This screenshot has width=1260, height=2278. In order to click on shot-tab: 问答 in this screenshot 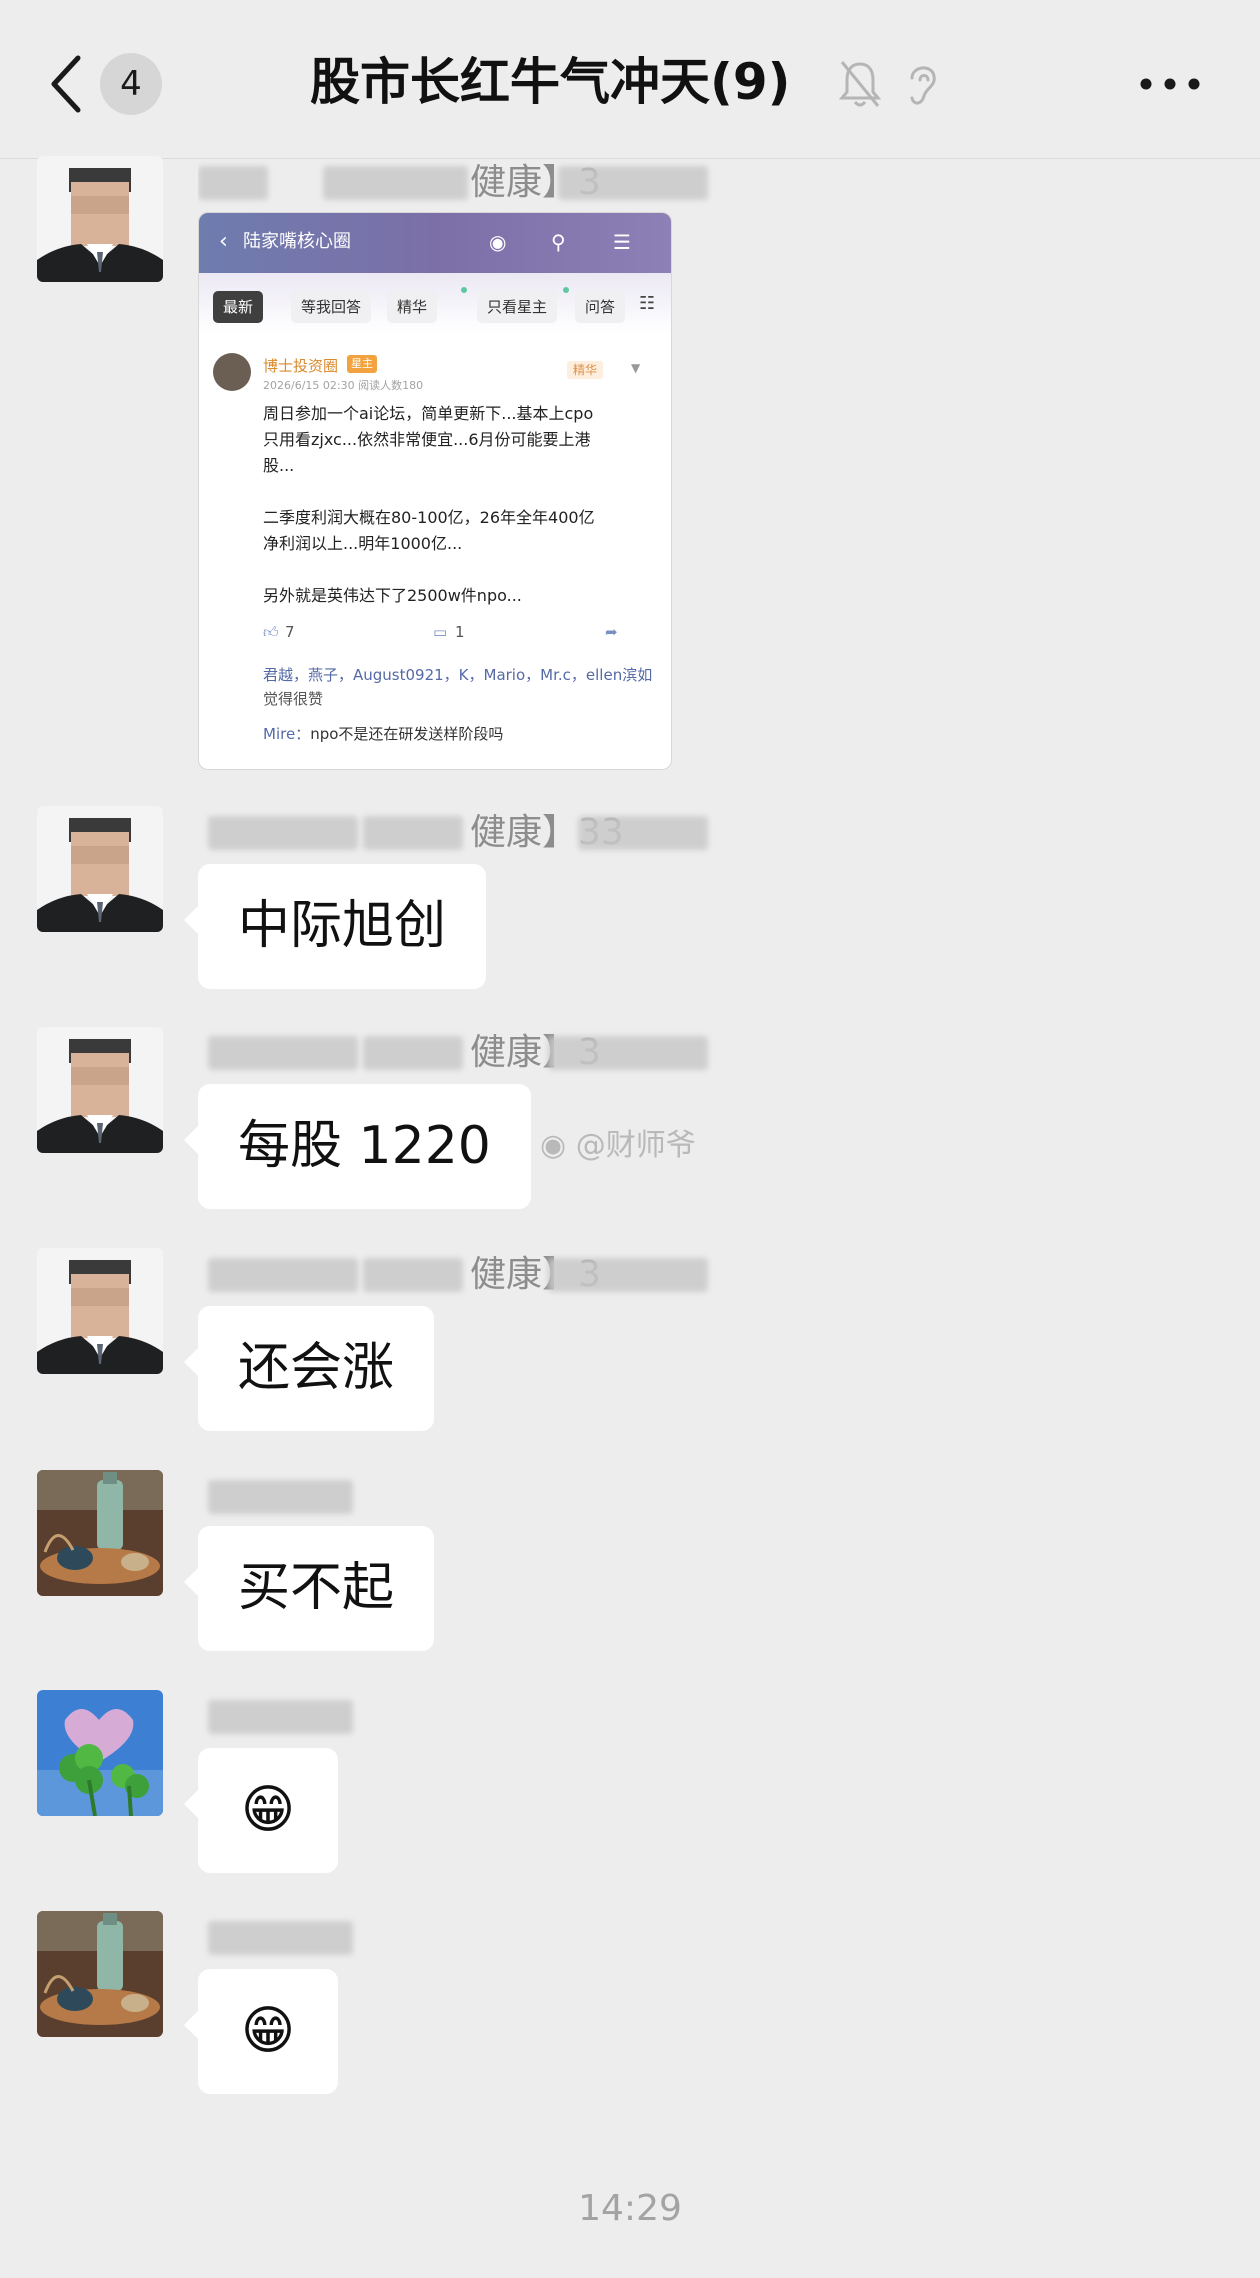, I will do `click(600, 307)`.